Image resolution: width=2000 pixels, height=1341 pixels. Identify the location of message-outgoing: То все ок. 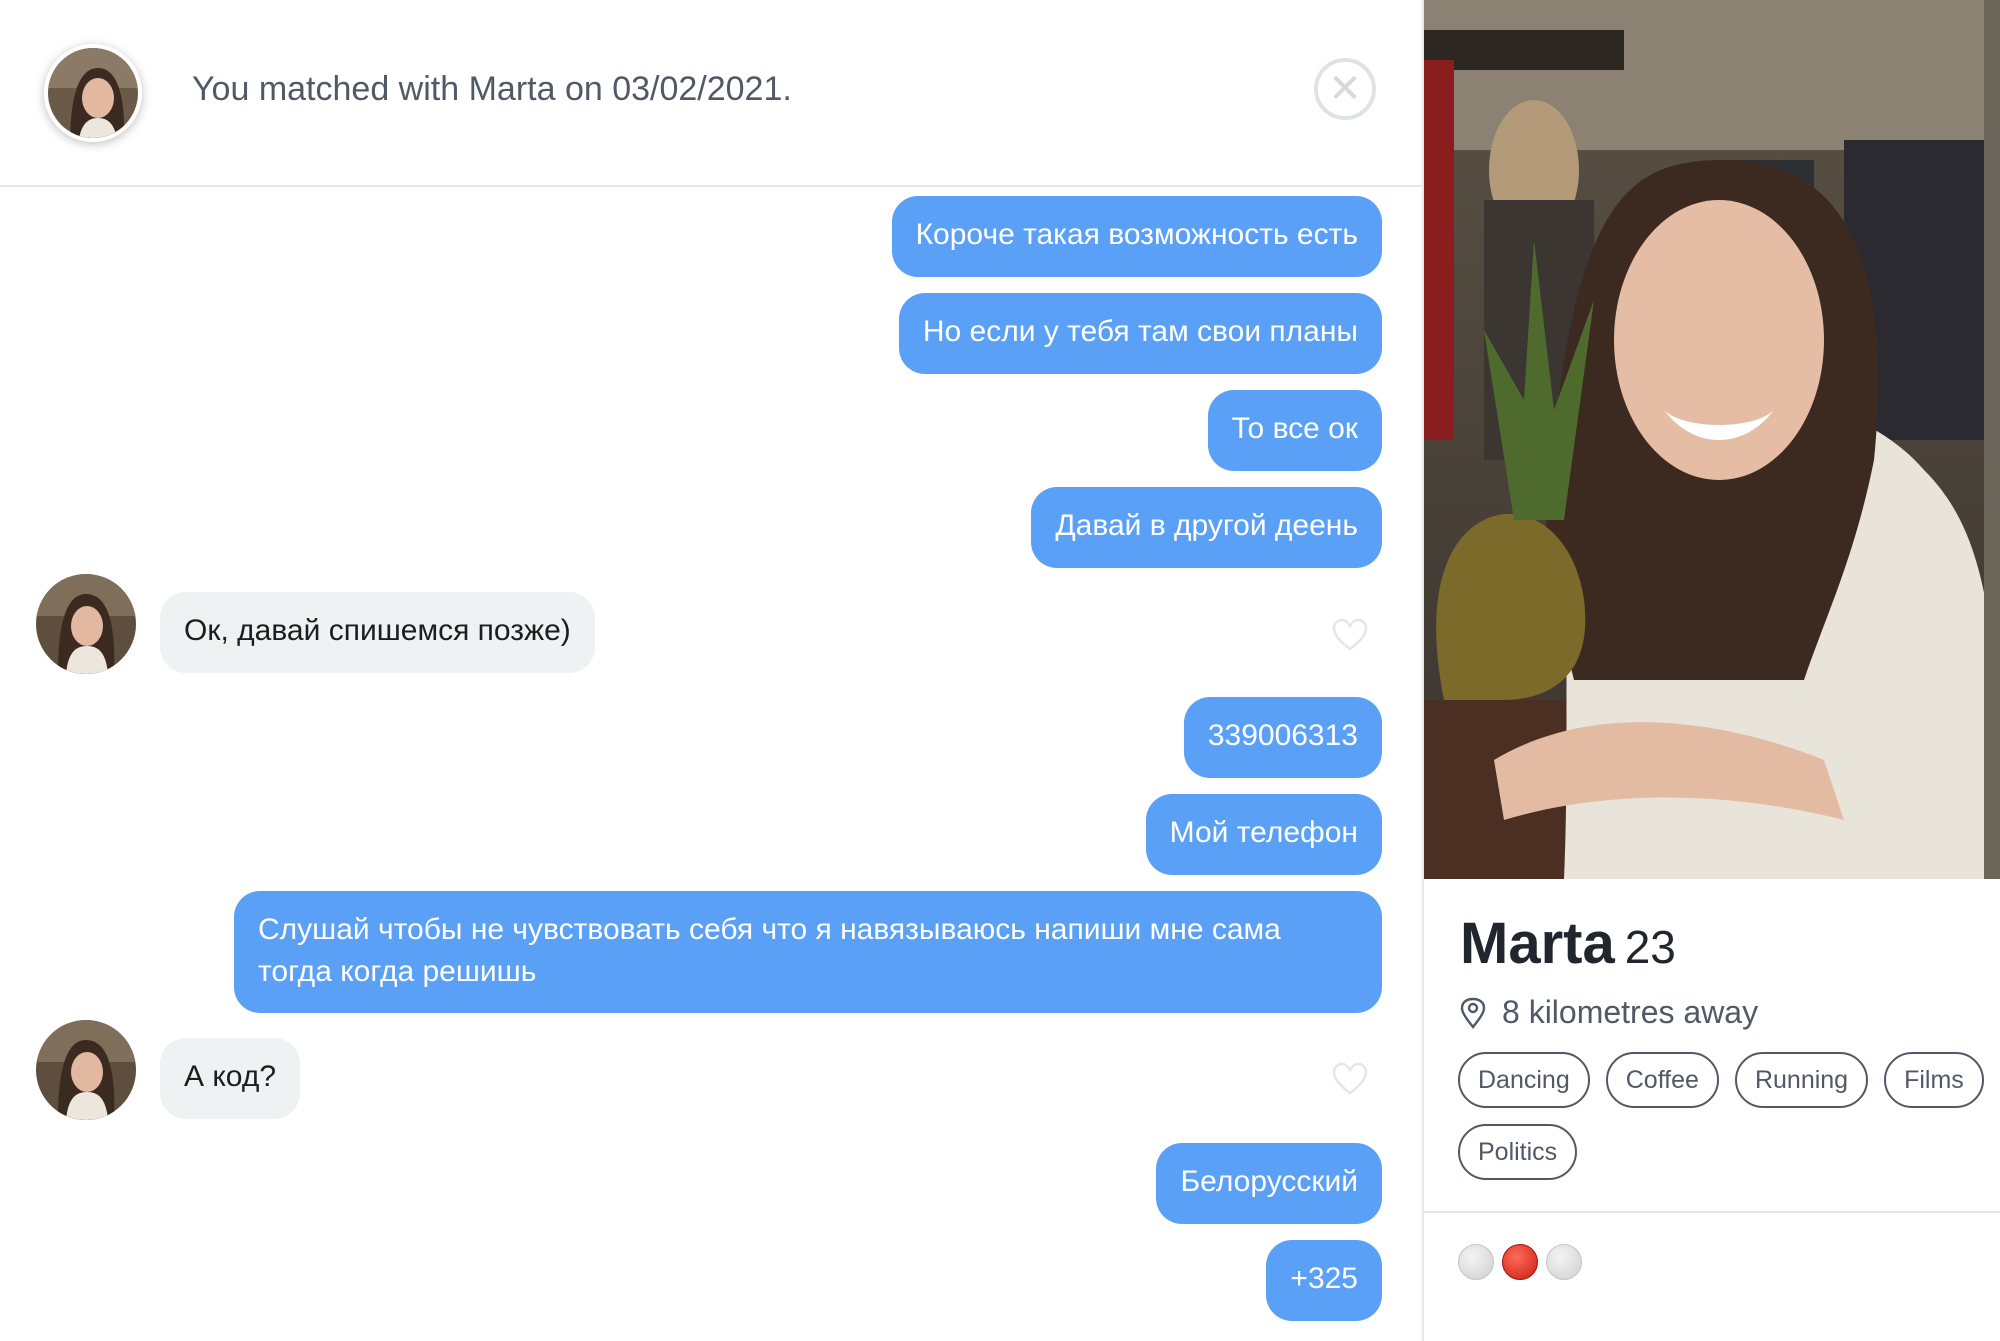
(1294, 430).